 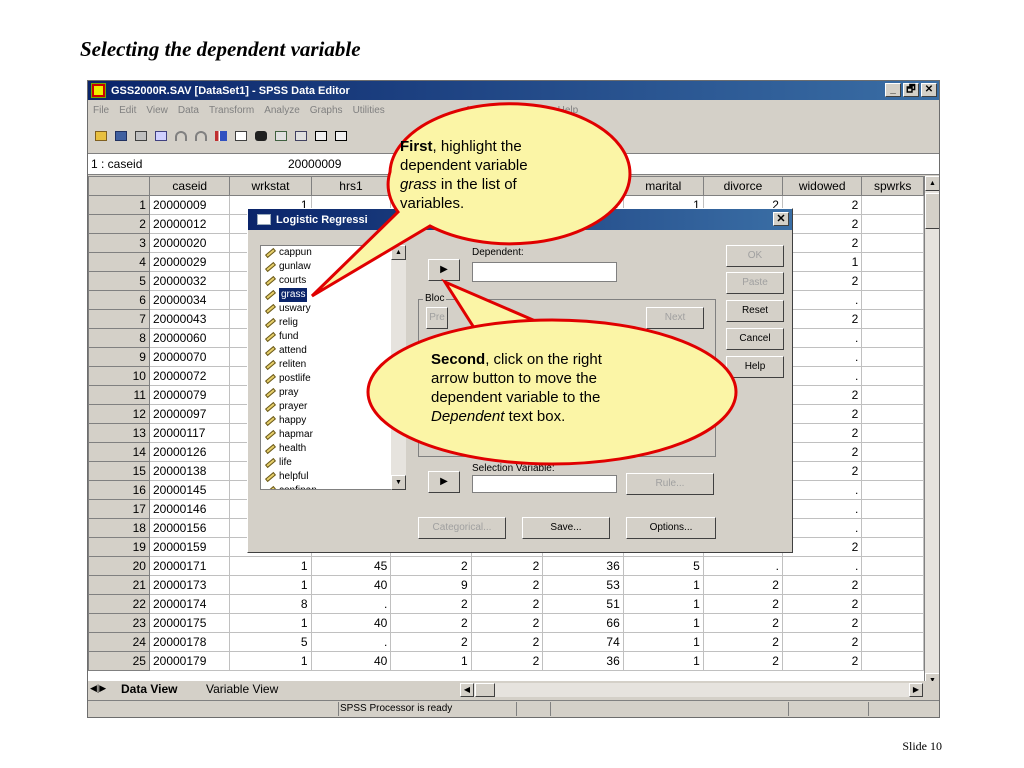 I want to click on menu-view: View, so click(x=157, y=111).